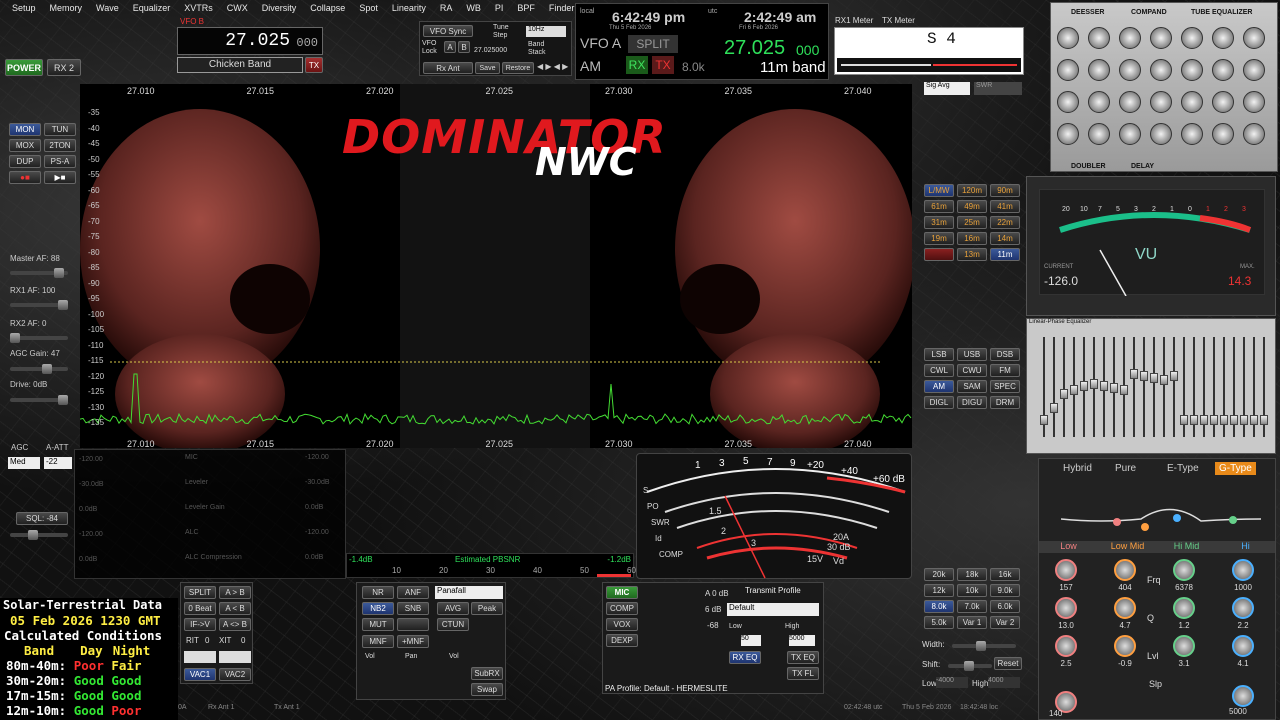 This screenshot has height=720, width=1280. I want to click on swap-button: Swap, so click(487, 689).